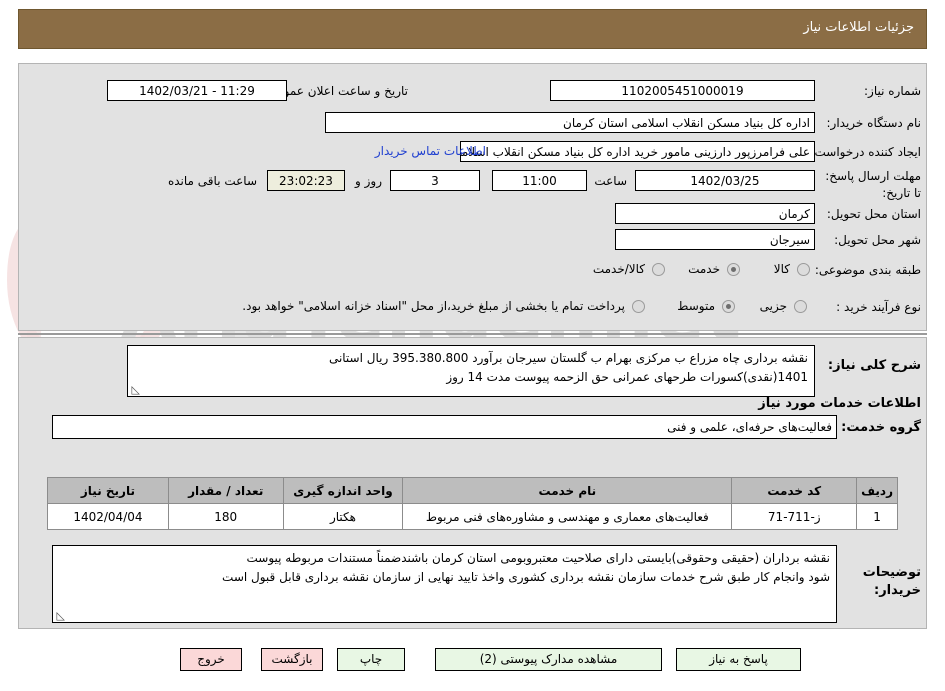 Image resolution: width=945 pixels, height=691 pixels. What do you see at coordinates (539, 180) in the screenshot?
I see `deadline-hour-value: 11:00` at bounding box center [539, 180].